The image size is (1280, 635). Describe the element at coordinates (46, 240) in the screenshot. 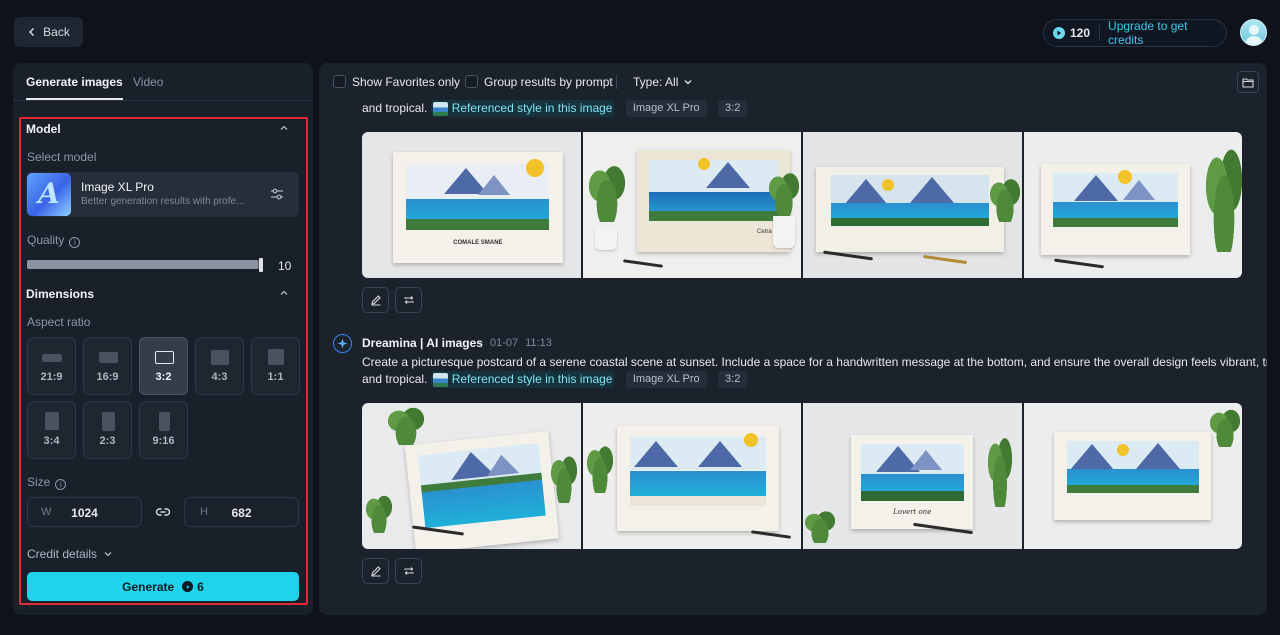

I see `quality-label: Quality` at that location.